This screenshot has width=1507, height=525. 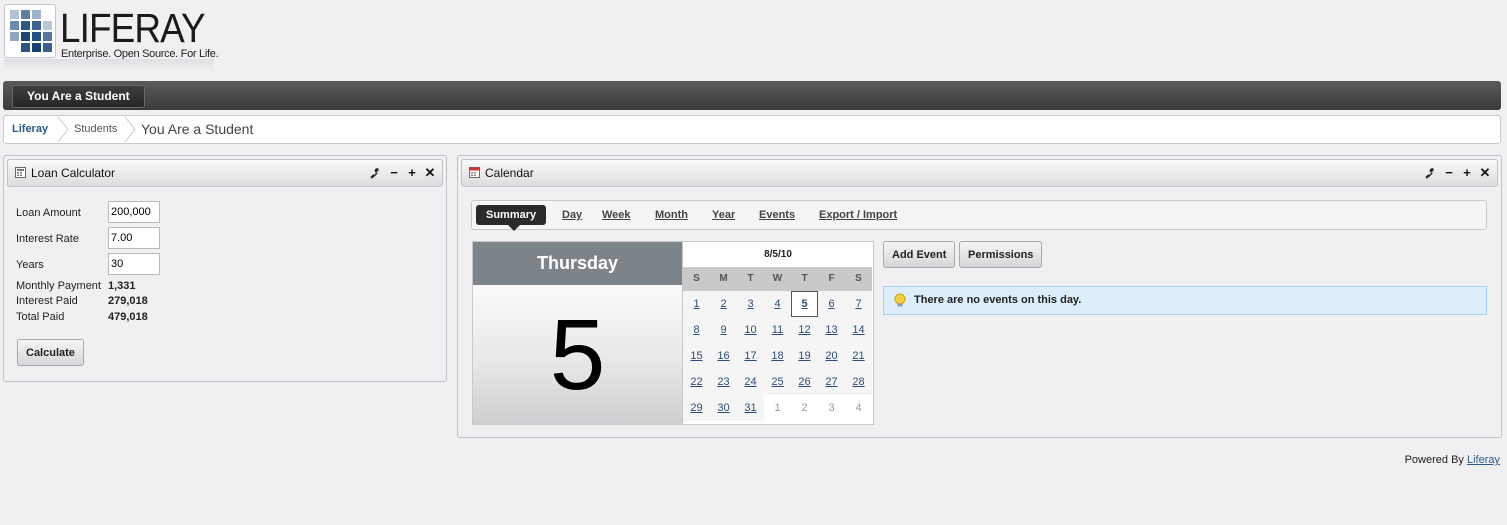 I want to click on breadcrumb-students: Students, so click(x=95, y=129).